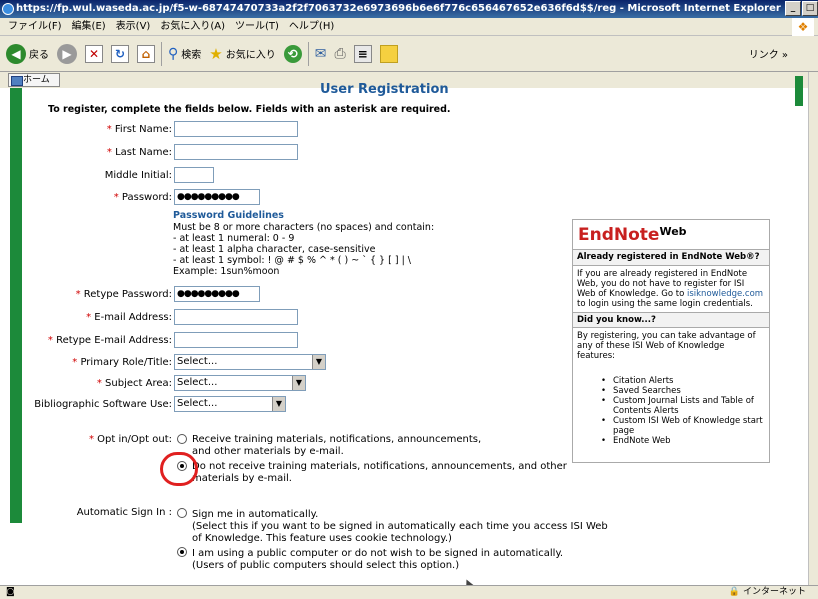  I want to click on opt-out-text: materials by e-mail., so click(242, 478).